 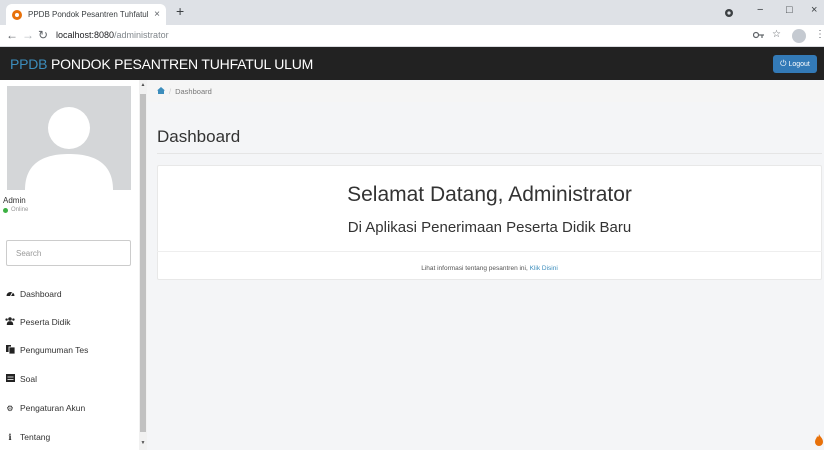 I want to click on sidebar-item-dashboard: Dashboard, so click(x=33, y=294).